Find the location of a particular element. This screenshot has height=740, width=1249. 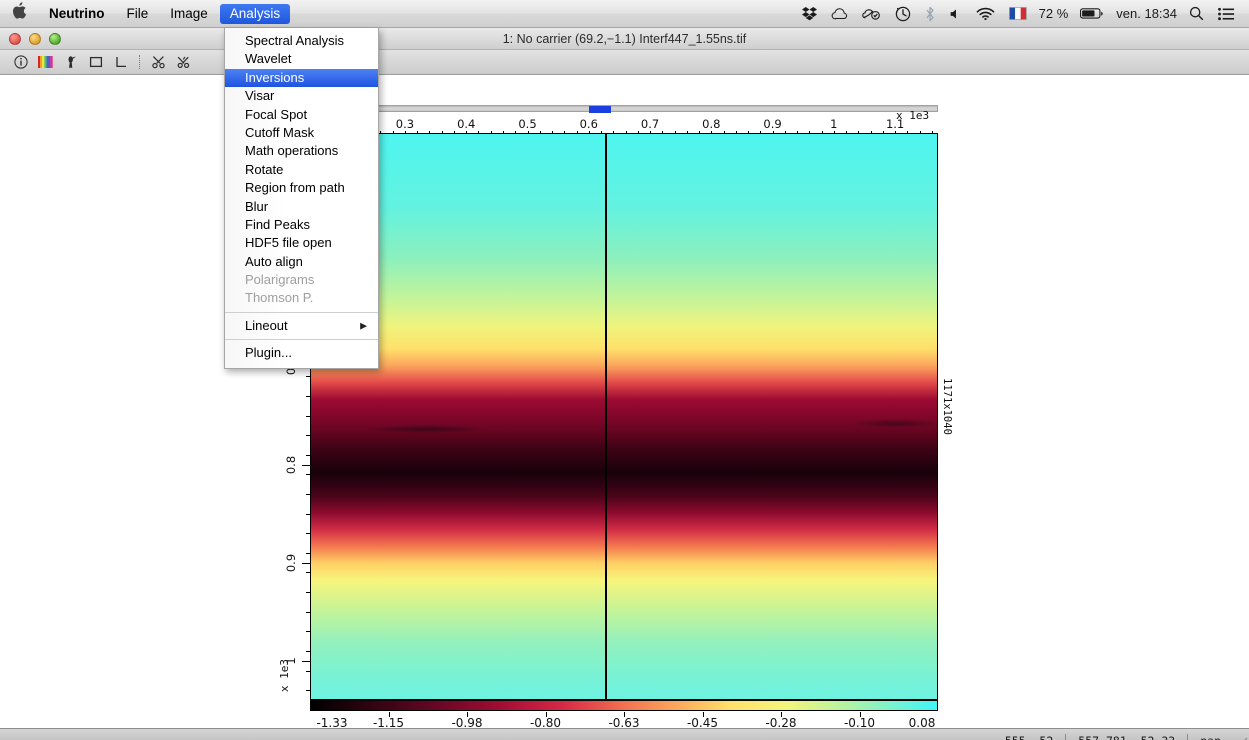

flag-fr-icon is located at coordinates (1018, 14).